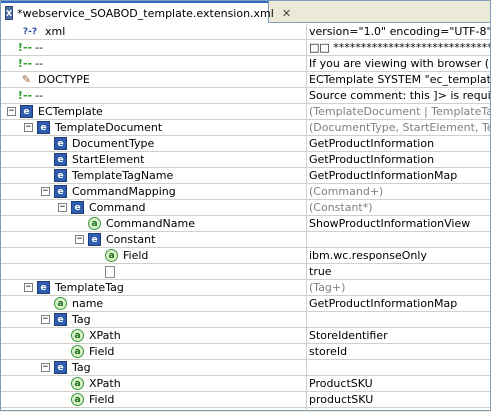  I want to click on tree-row: a name GetProductInformationMap, so click(245, 304).